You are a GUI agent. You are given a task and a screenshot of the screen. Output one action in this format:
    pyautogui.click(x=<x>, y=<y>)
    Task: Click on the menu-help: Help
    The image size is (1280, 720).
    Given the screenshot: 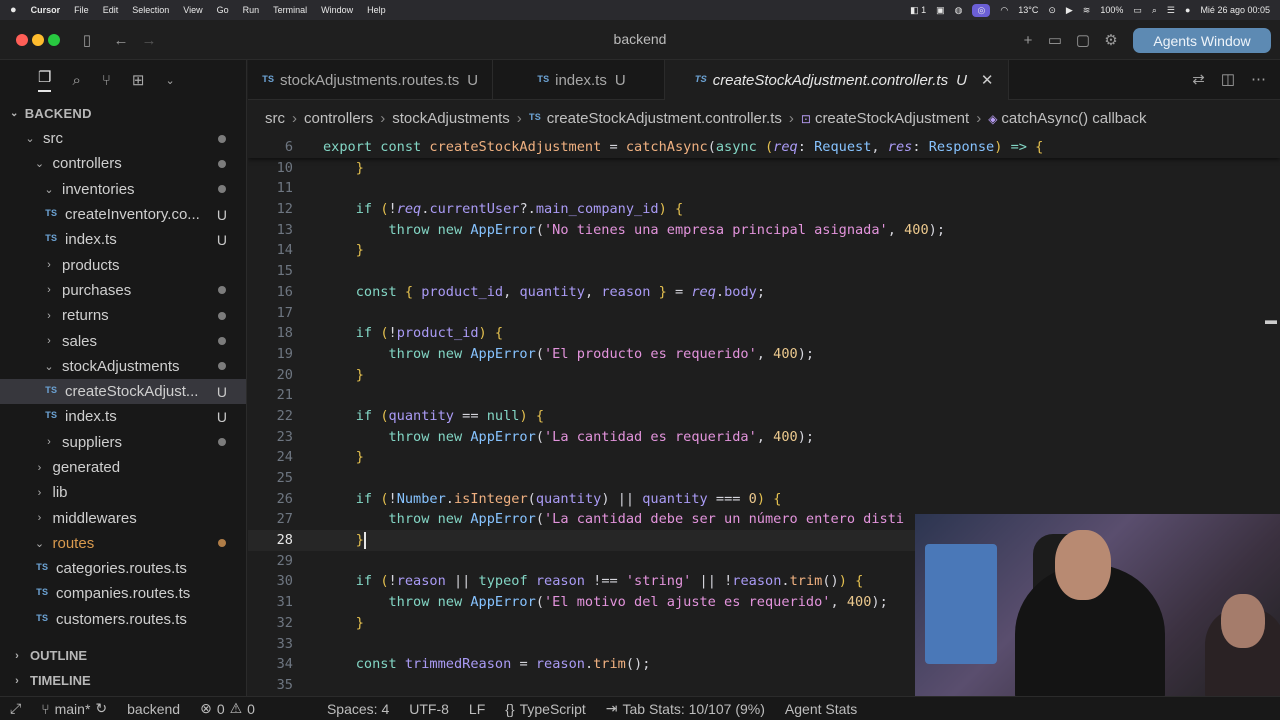 What is the action you would take?
    pyautogui.click(x=376, y=10)
    